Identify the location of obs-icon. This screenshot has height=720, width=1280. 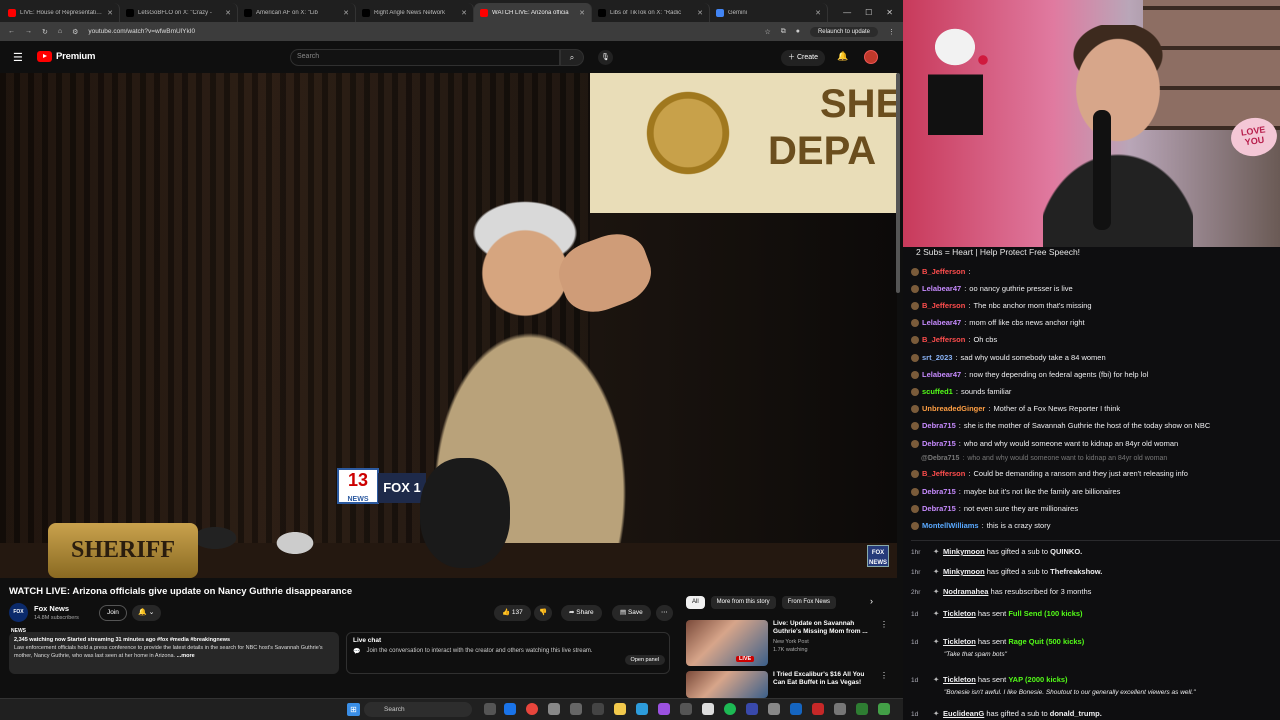
(708, 709).